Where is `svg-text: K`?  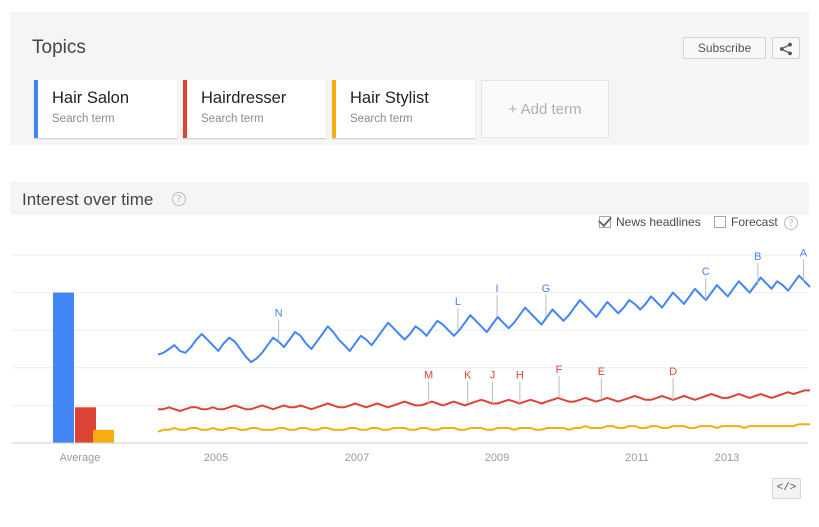
svg-text: K is located at coordinates (468, 376).